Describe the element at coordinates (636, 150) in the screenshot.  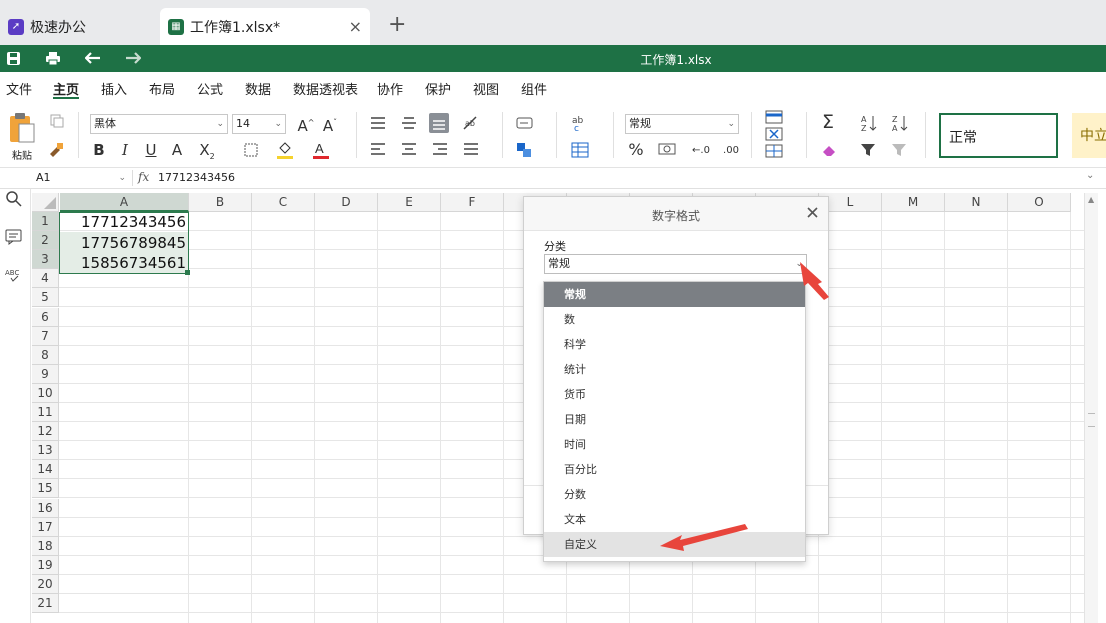
I see `percent-icon: %` at that location.